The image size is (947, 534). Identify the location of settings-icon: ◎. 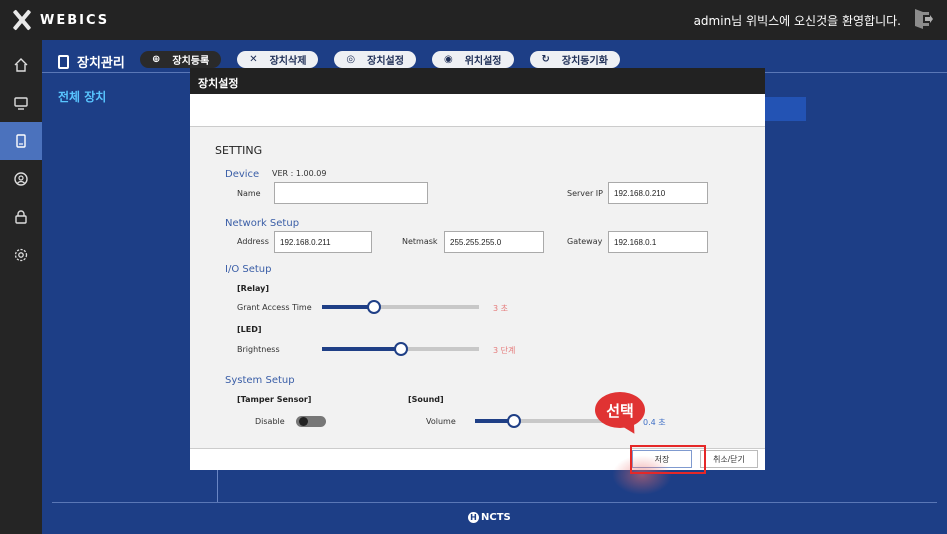
(351, 59).